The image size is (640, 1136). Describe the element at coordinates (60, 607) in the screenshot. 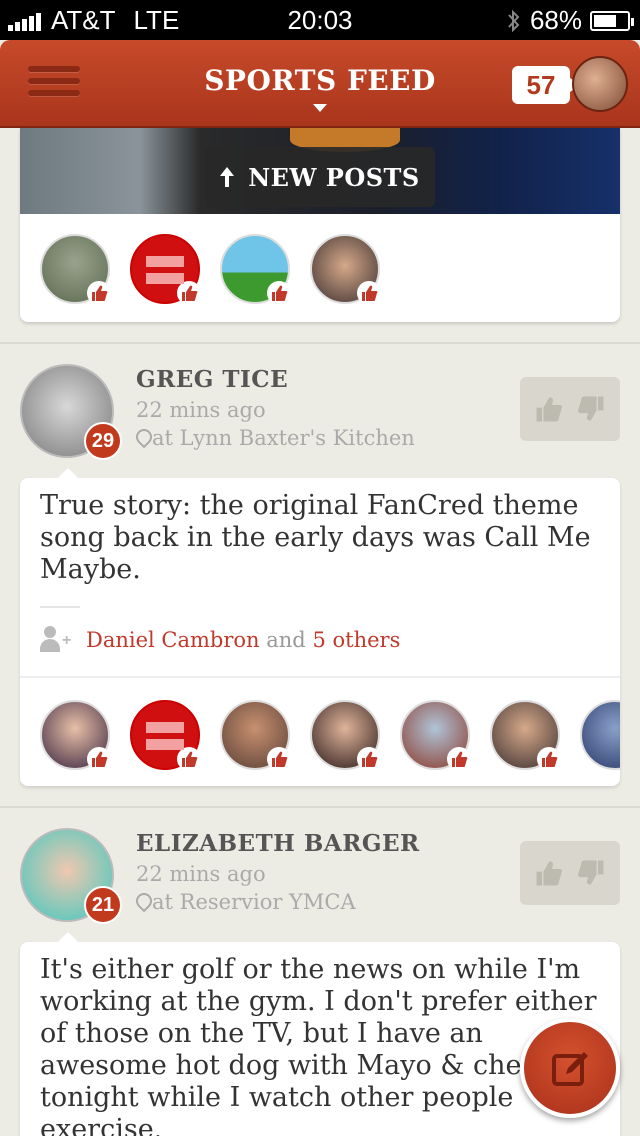

I see `text-divider` at that location.